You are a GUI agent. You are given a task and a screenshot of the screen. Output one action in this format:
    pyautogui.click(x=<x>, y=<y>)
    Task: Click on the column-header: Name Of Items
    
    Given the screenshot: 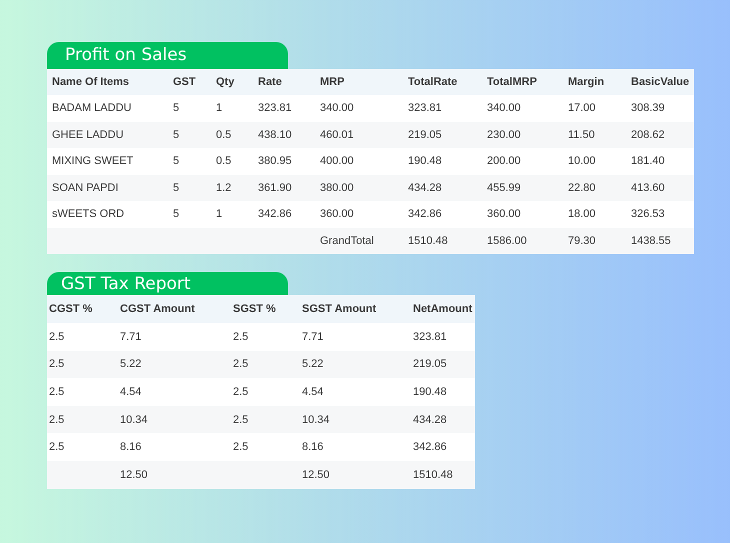 What is the action you would take?
    pyautogui.click(x=91, y=82)
    